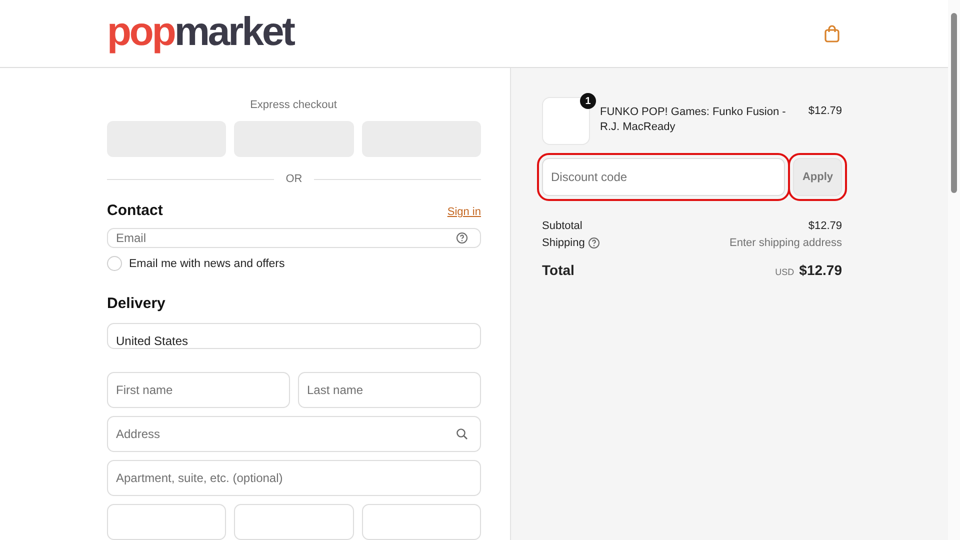  Describe the element at coordinates (562, 226) in the screenshot. I see `subtotal-label: Subtotal` at that location.